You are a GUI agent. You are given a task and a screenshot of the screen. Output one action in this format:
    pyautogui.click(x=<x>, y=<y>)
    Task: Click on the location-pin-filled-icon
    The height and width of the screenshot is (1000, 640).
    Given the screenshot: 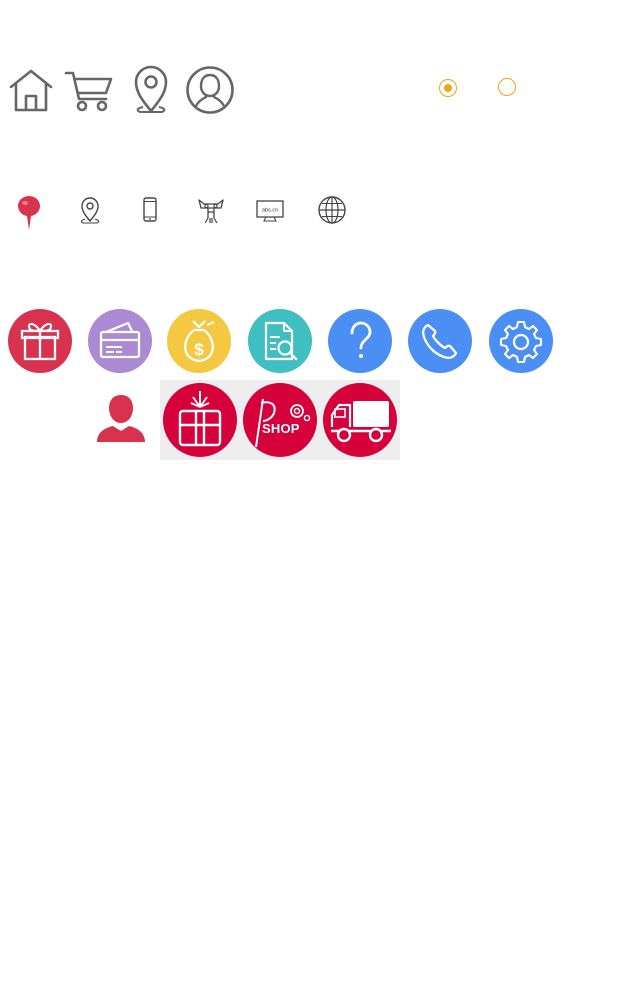 What is the action you would take?
    pyautogui.click(x=30, y=213)
    